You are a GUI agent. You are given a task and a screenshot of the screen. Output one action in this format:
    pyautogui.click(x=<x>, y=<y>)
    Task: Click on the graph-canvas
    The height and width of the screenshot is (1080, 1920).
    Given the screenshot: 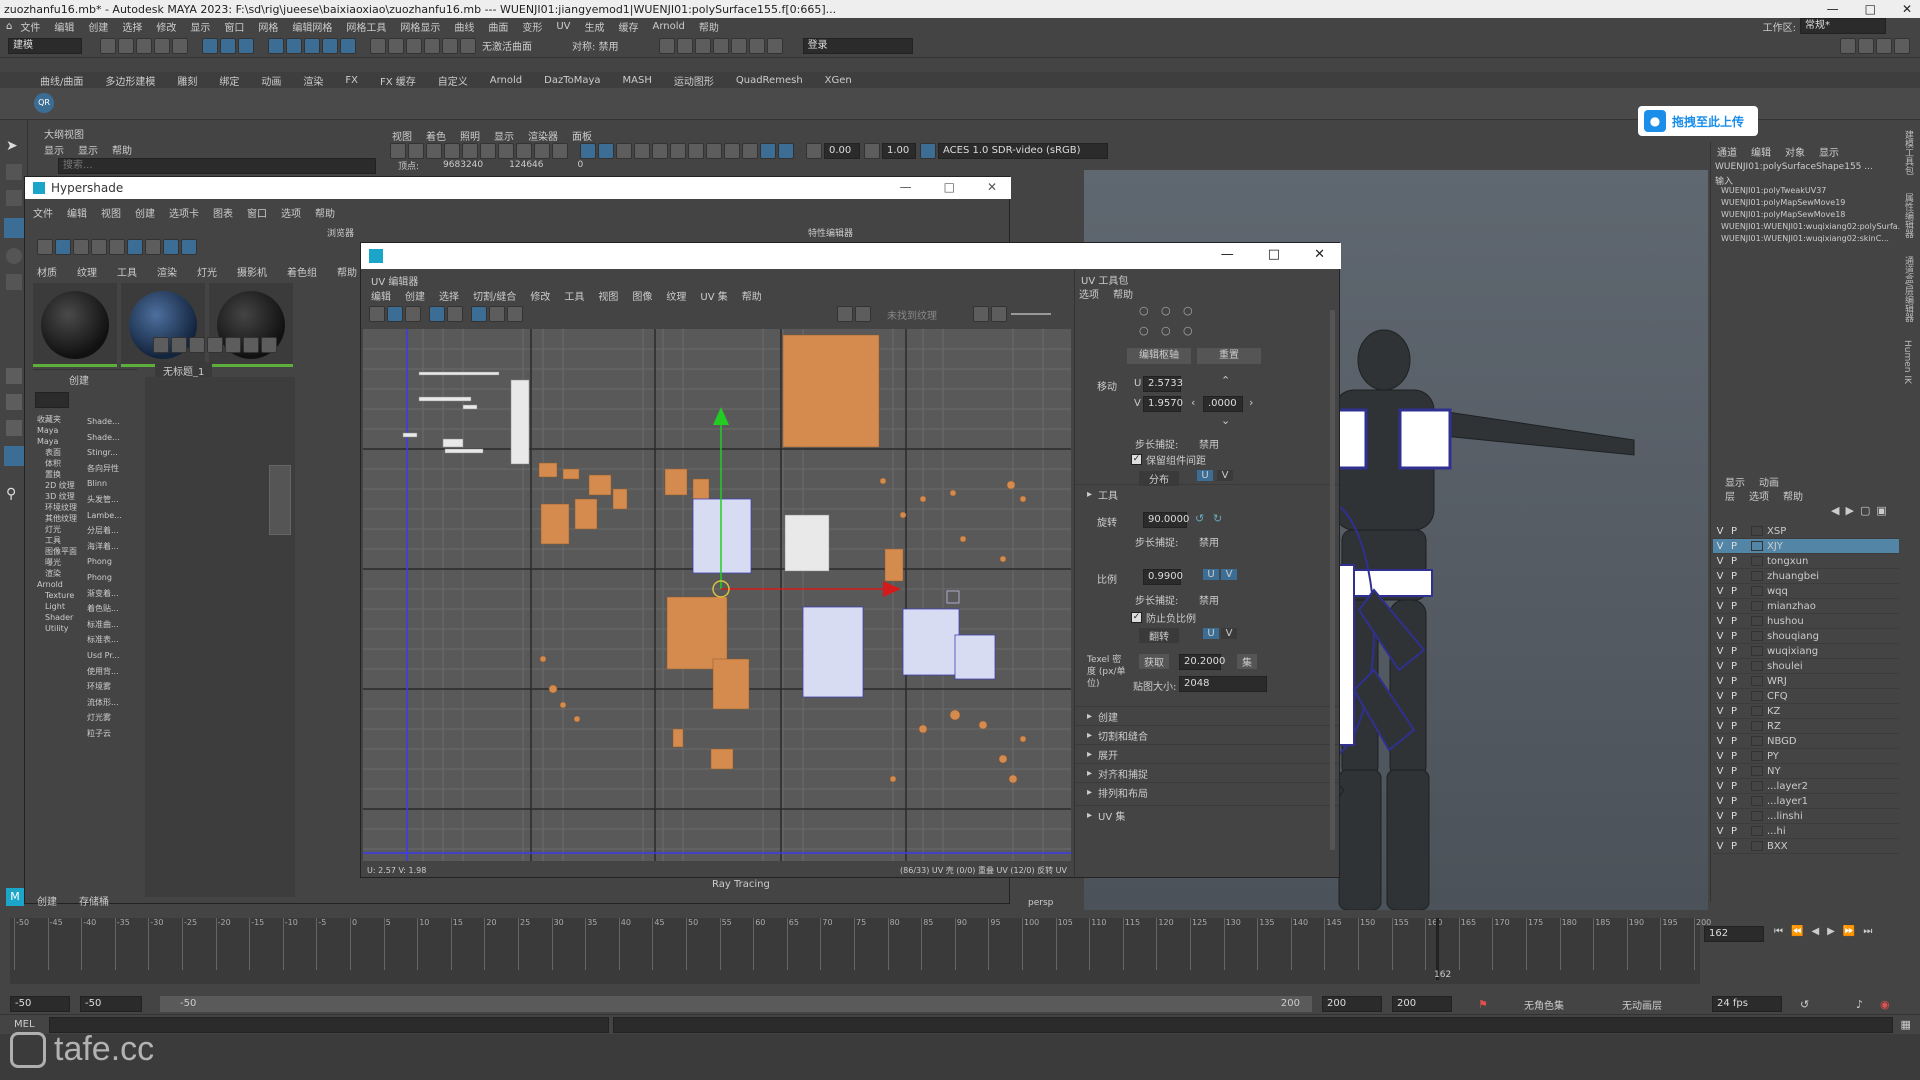 What is the action you would take?
    pyautogui.click(x=220, y=637)
    